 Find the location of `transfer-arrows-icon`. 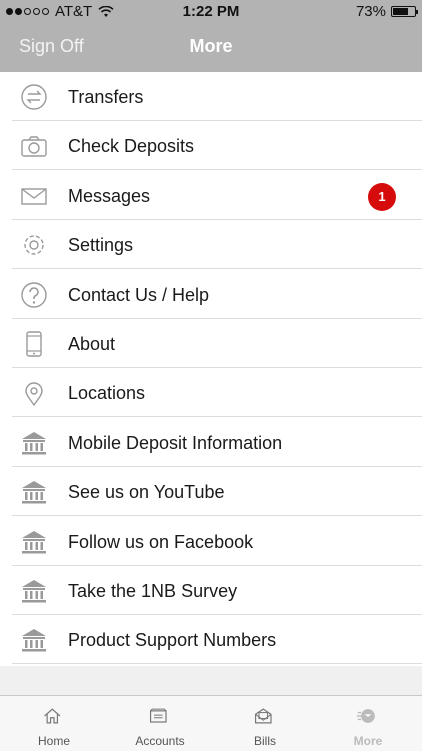

transfer-arrows-icon is located at coordinates (34, 97).